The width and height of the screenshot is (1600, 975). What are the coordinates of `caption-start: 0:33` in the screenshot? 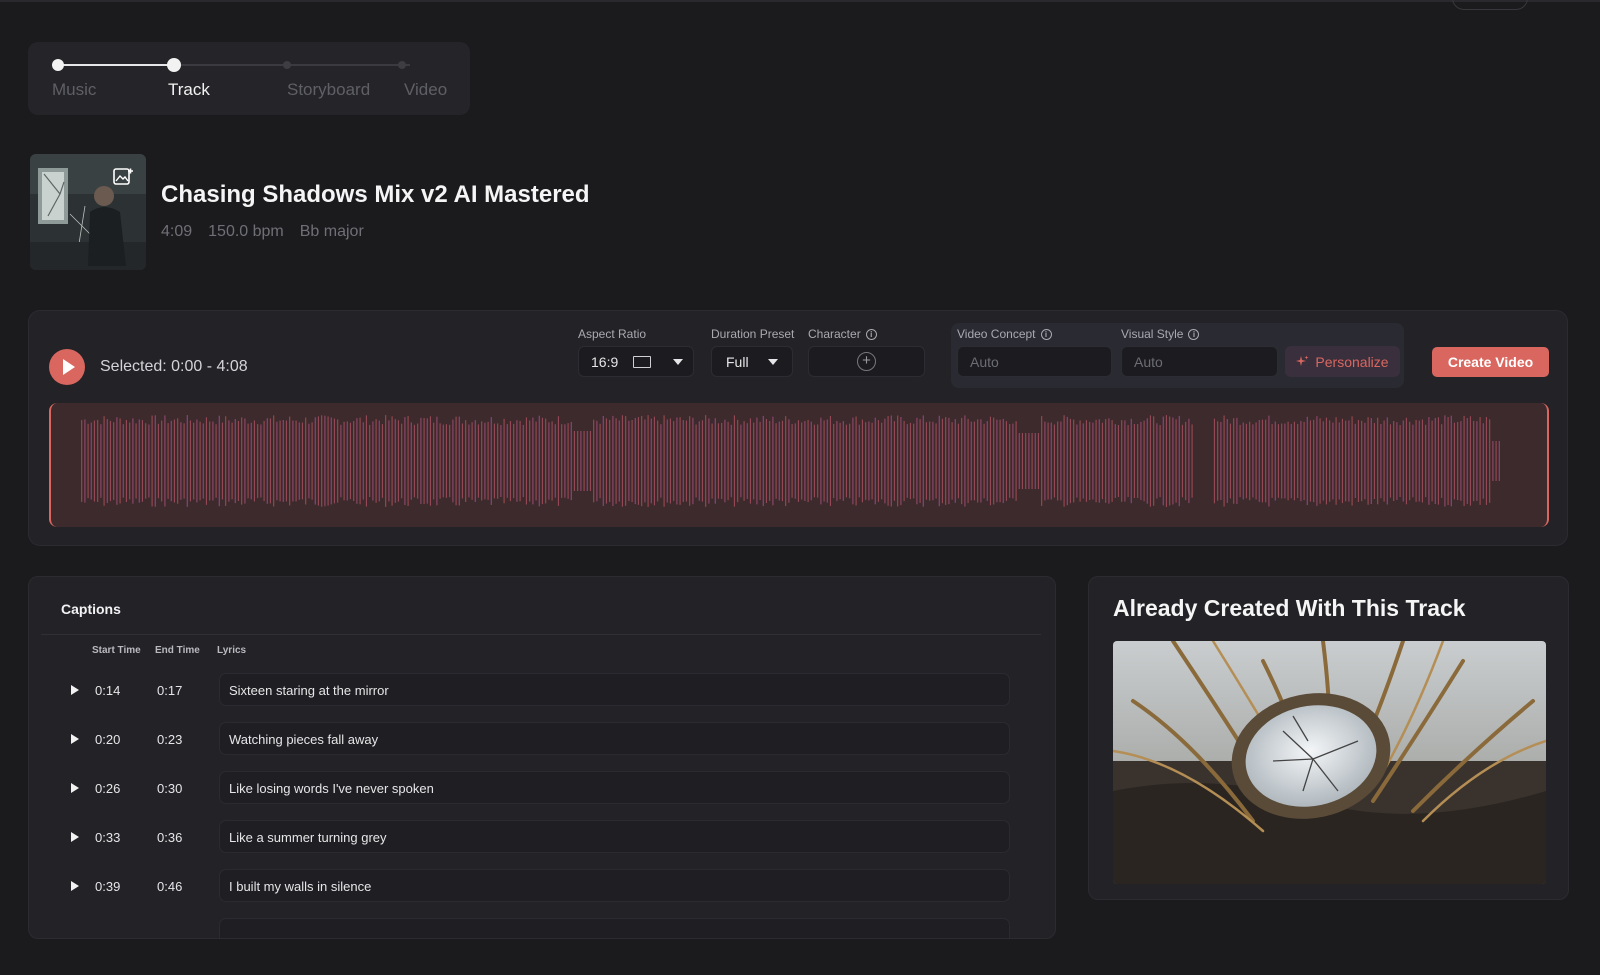 It's located at (108, 837).